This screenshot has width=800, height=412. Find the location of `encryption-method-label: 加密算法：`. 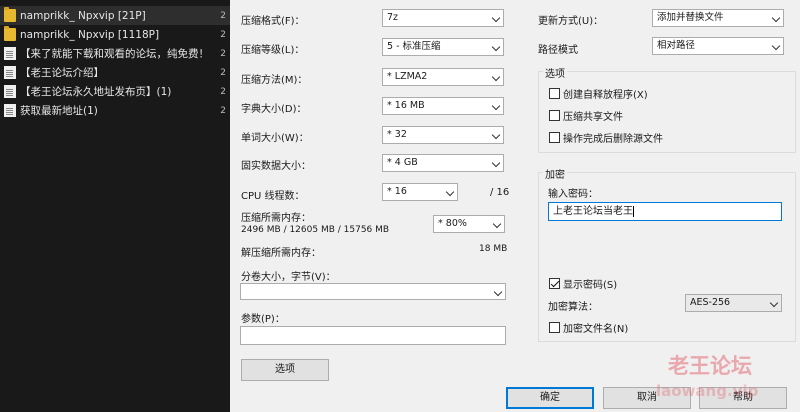

encryption-method-label: 加密算法： is located at coordinates (573, 307).